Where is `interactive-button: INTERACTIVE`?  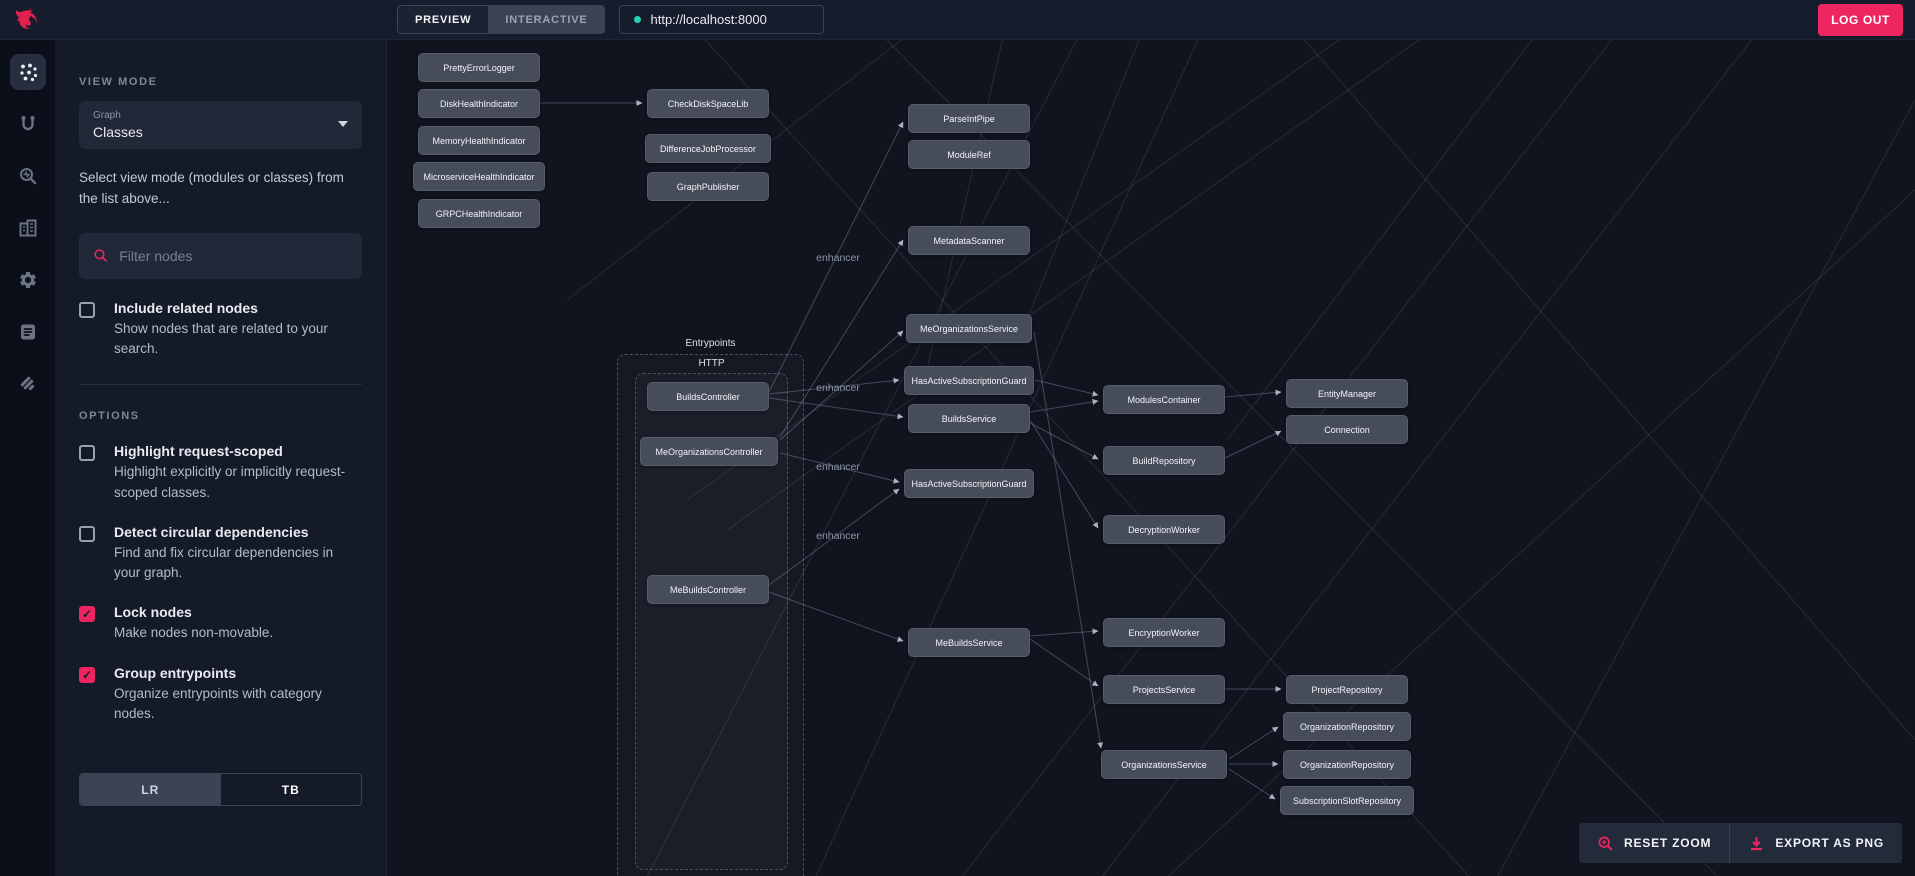
interactive-button: INTERACTIVE is located at coordinates (546, 19).